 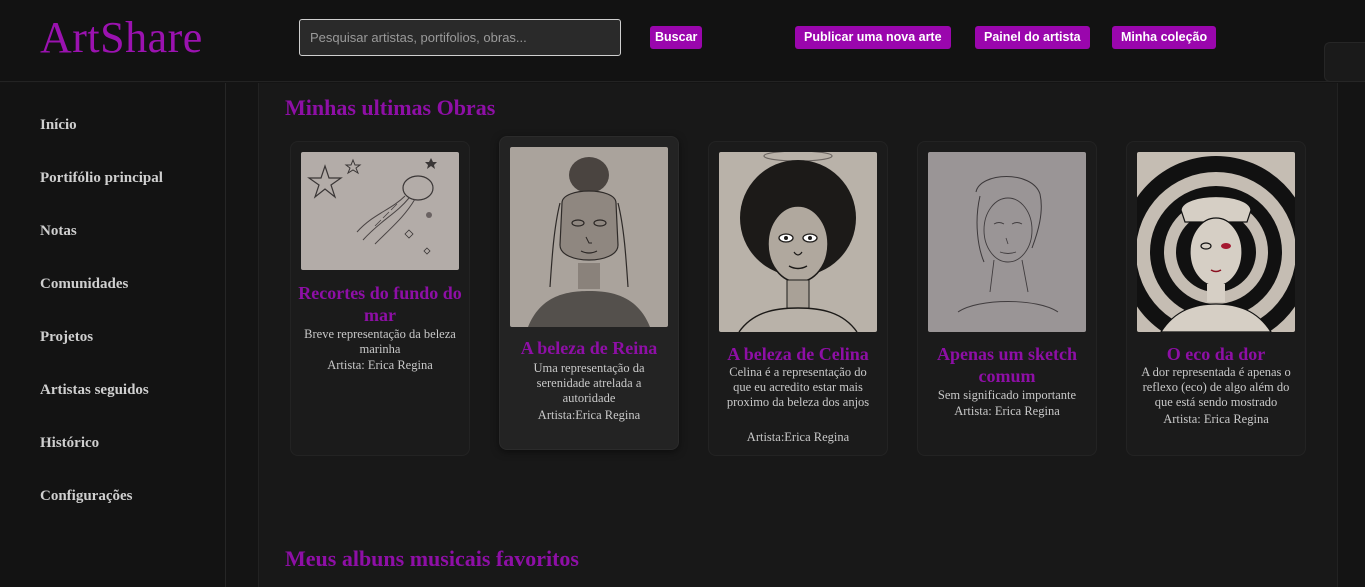 What do you see at coordinates (589, 348) in the screenshot?
I see `artwork-title: A beleza de Reina` at bounding box center [589, 348].